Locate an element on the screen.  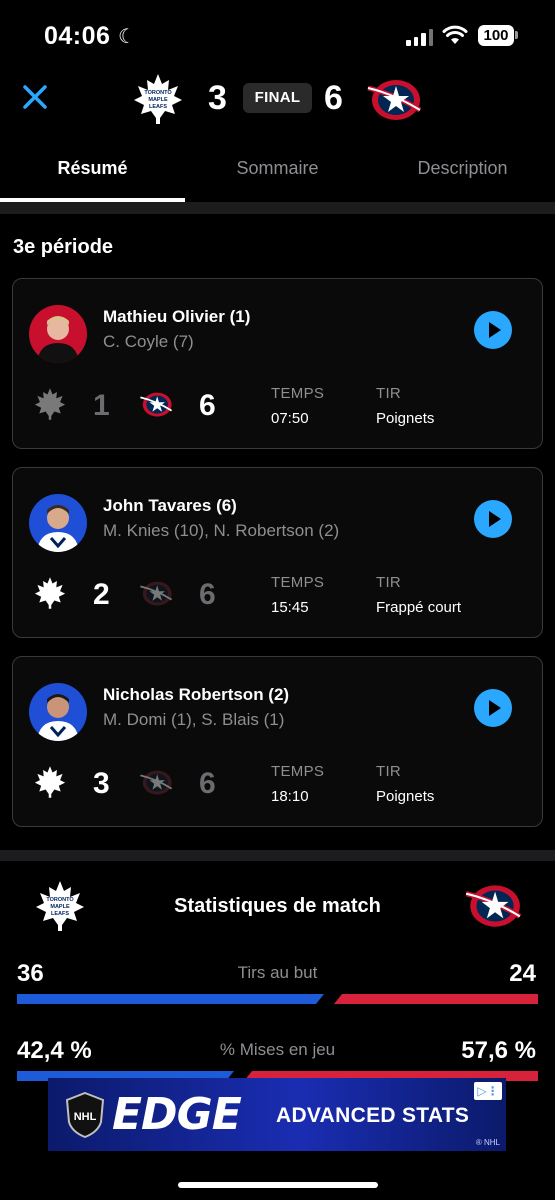
goal-assists: C. Coyle (7) is located at coordinates (148, 341).